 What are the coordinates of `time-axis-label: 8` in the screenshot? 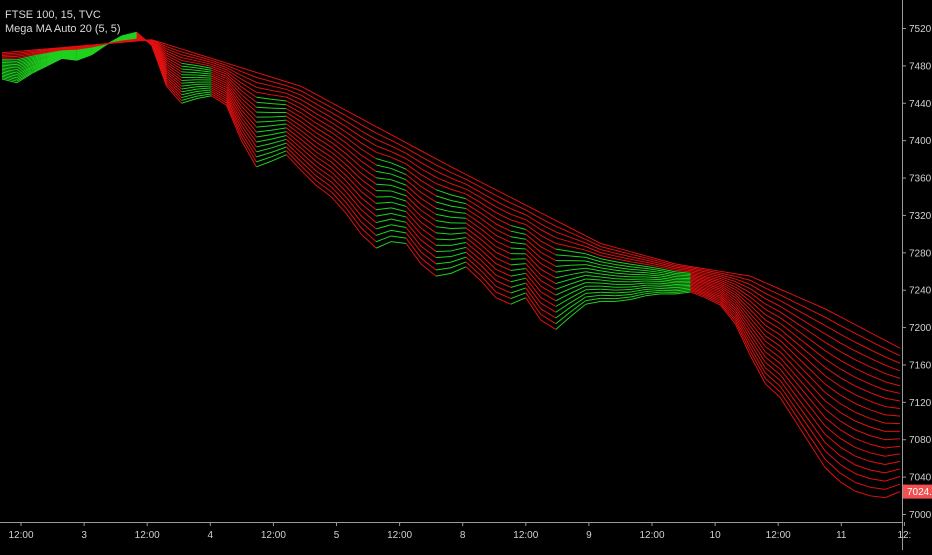 It's located at (463, 535).